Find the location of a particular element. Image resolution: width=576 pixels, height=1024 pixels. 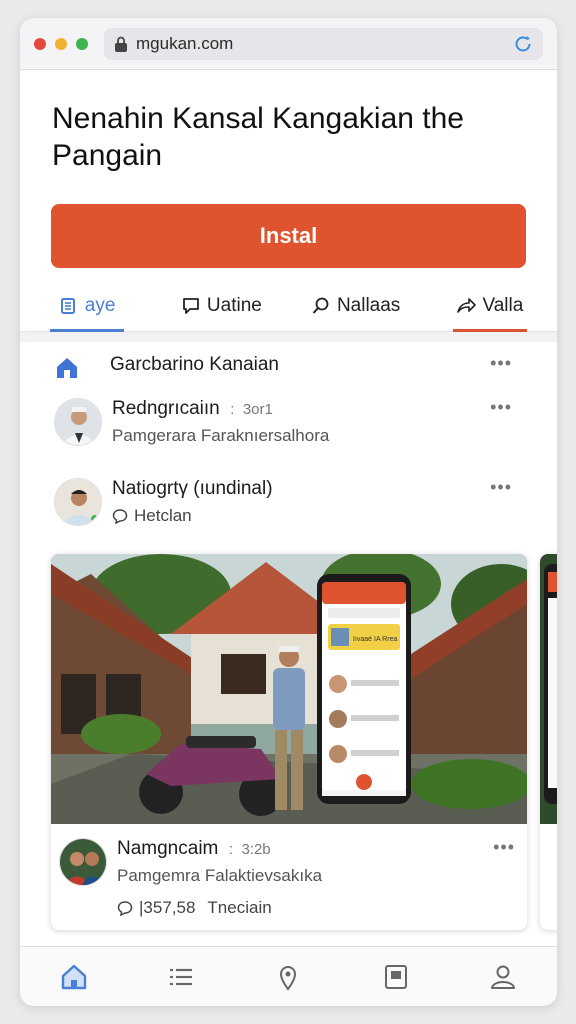

tab-label: Valla is located at coordinates (503, 305).